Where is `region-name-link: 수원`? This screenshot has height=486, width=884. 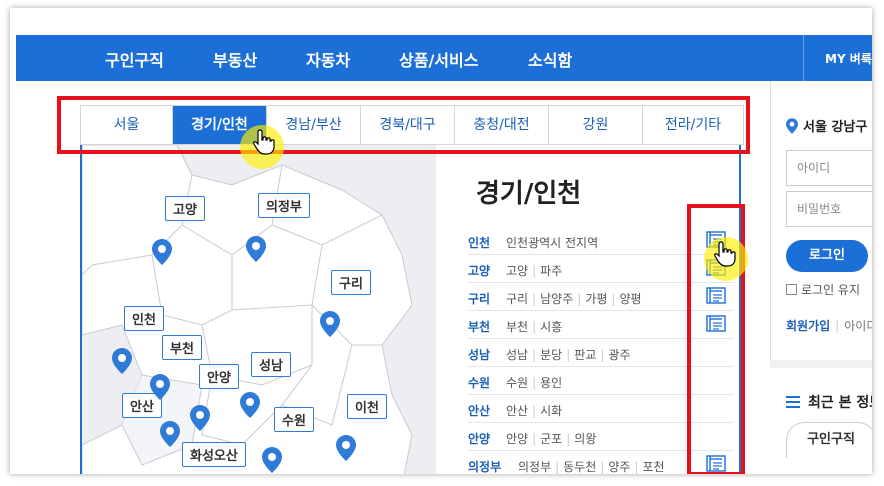
region-name-link: 수원 is located at coordinates (479, 382).